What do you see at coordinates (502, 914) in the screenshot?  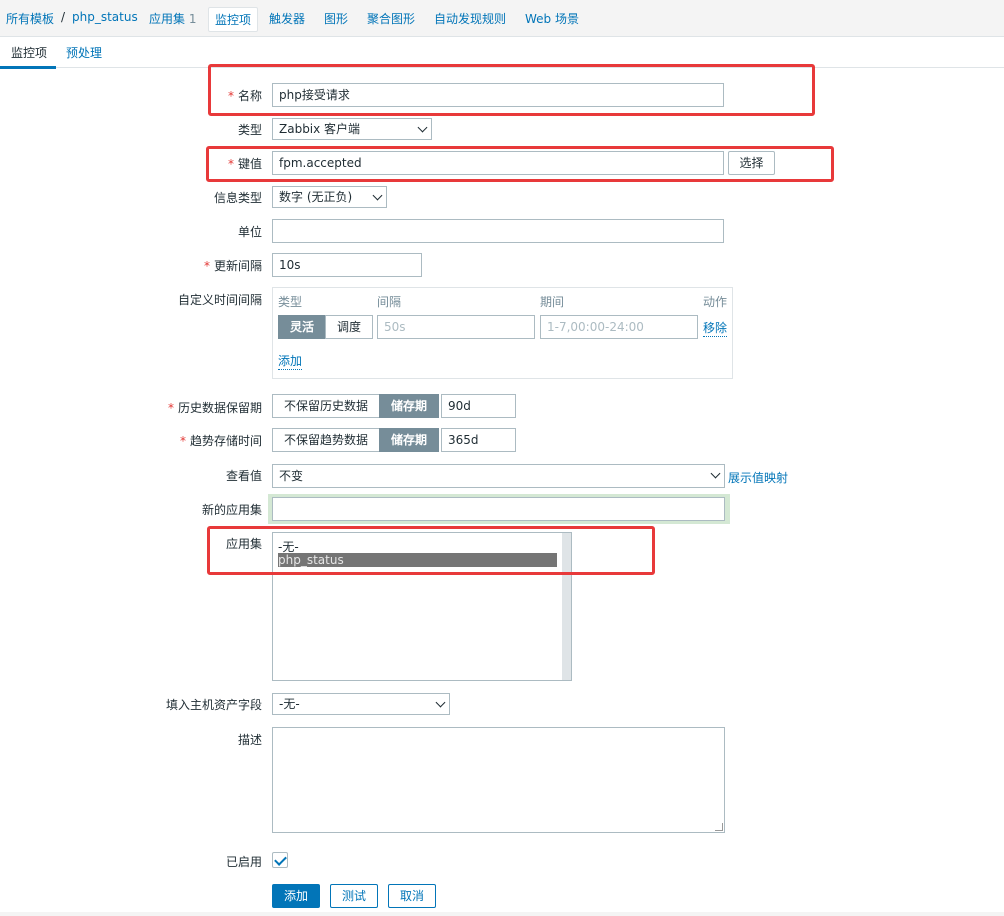 I see `page-bottom-strip` at bounding box center [502, 914].